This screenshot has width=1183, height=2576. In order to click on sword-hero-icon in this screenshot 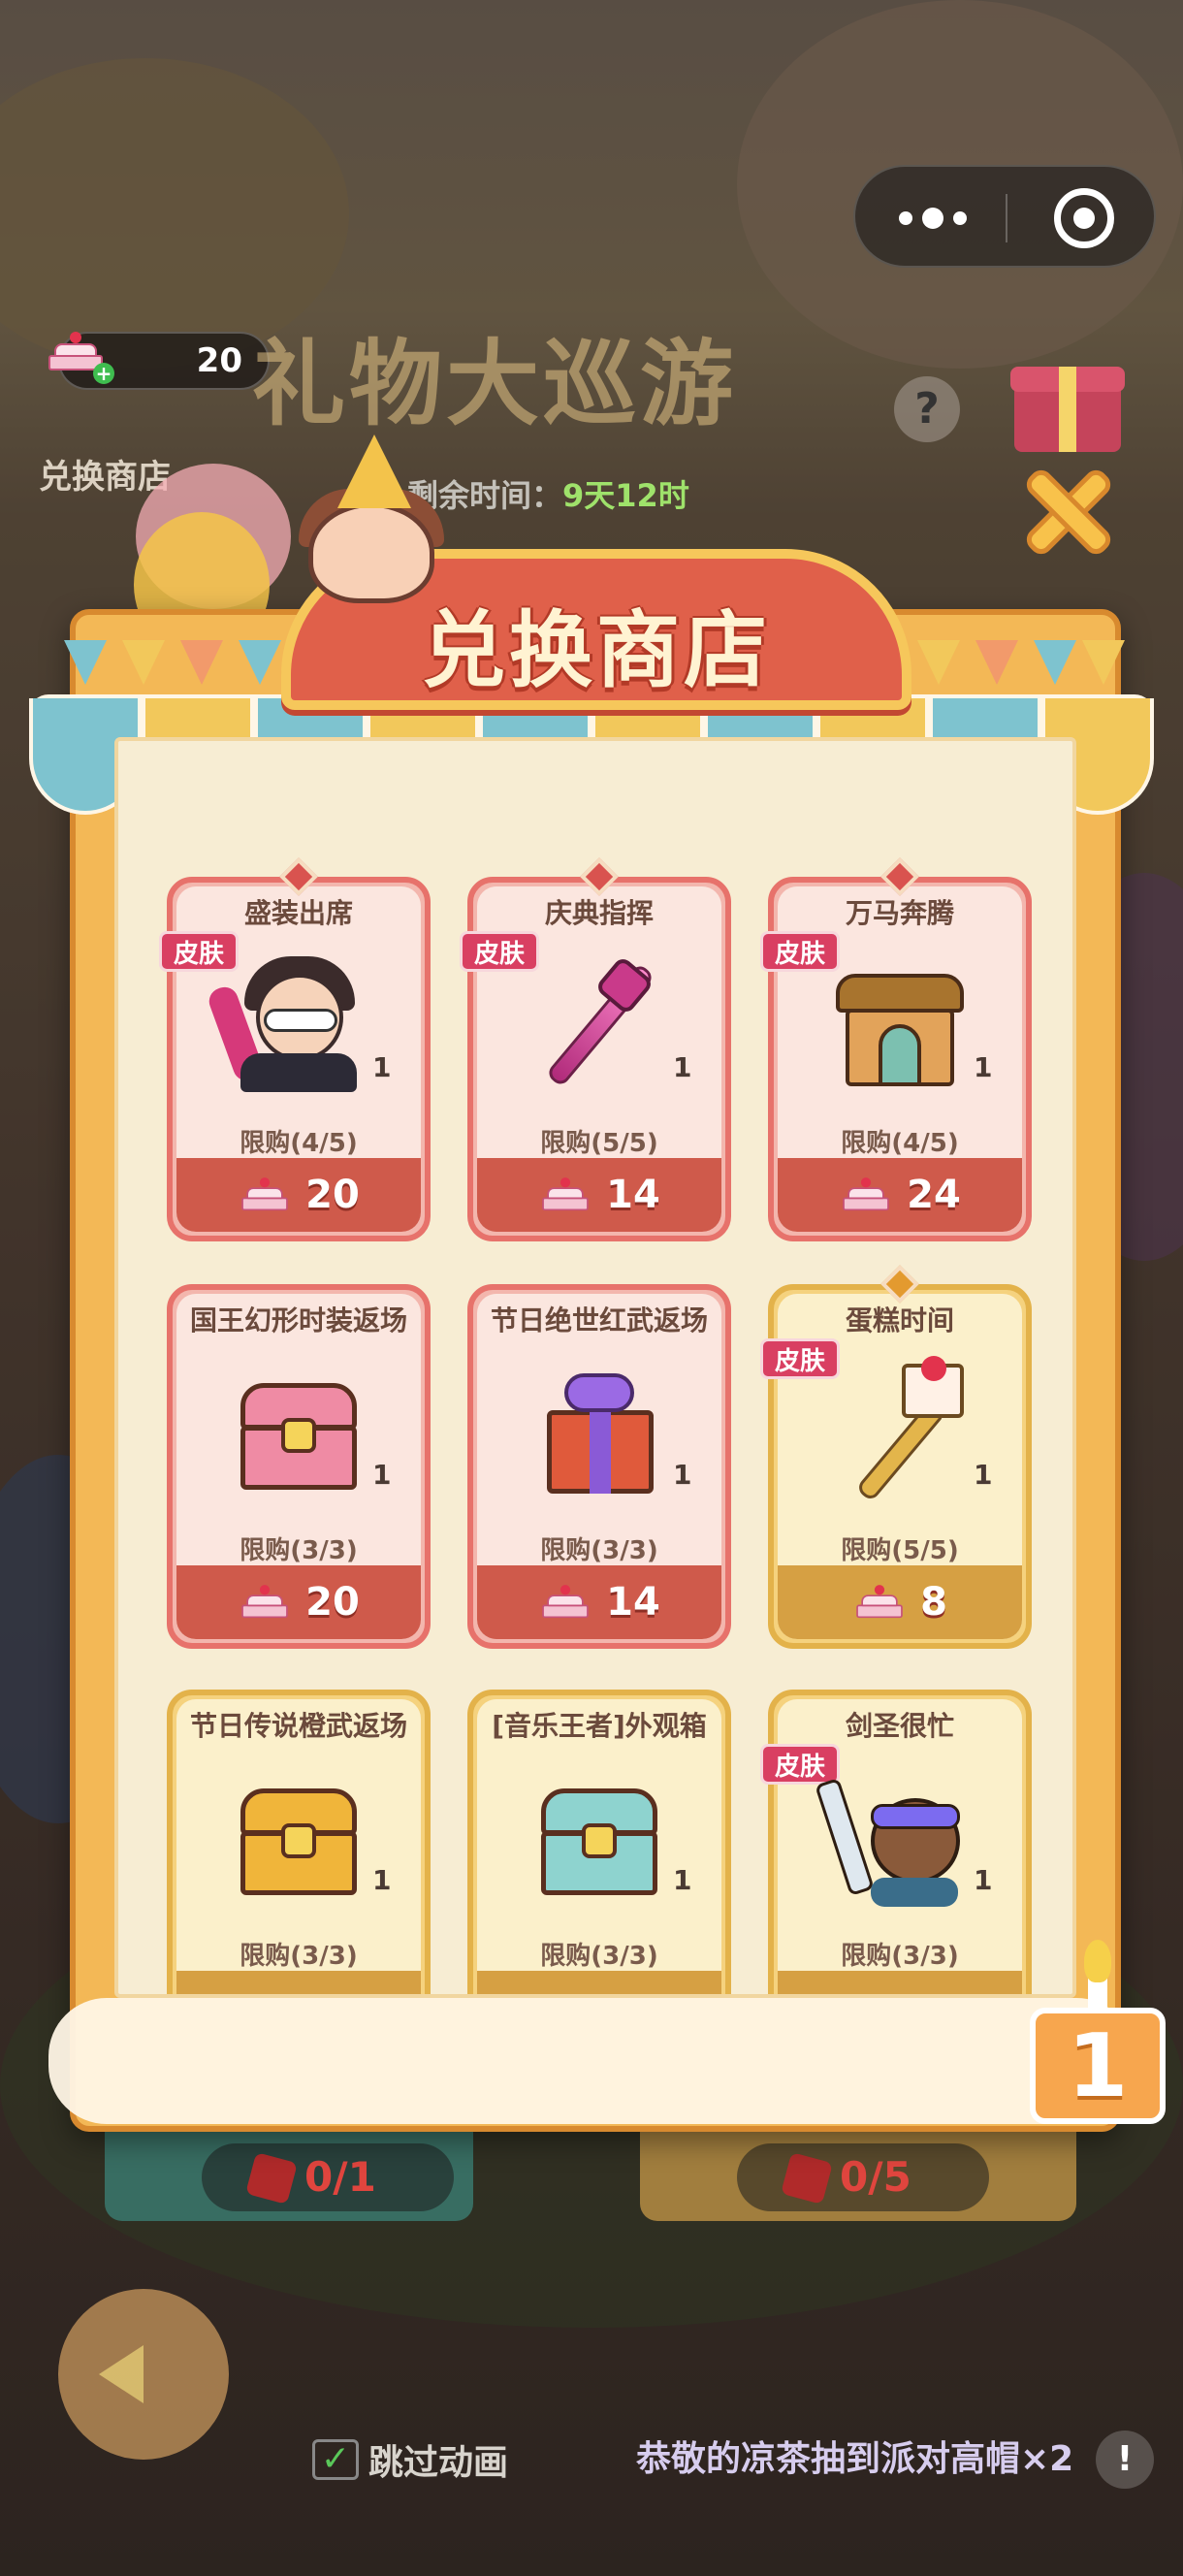, I will do `click(891, 1838)`.